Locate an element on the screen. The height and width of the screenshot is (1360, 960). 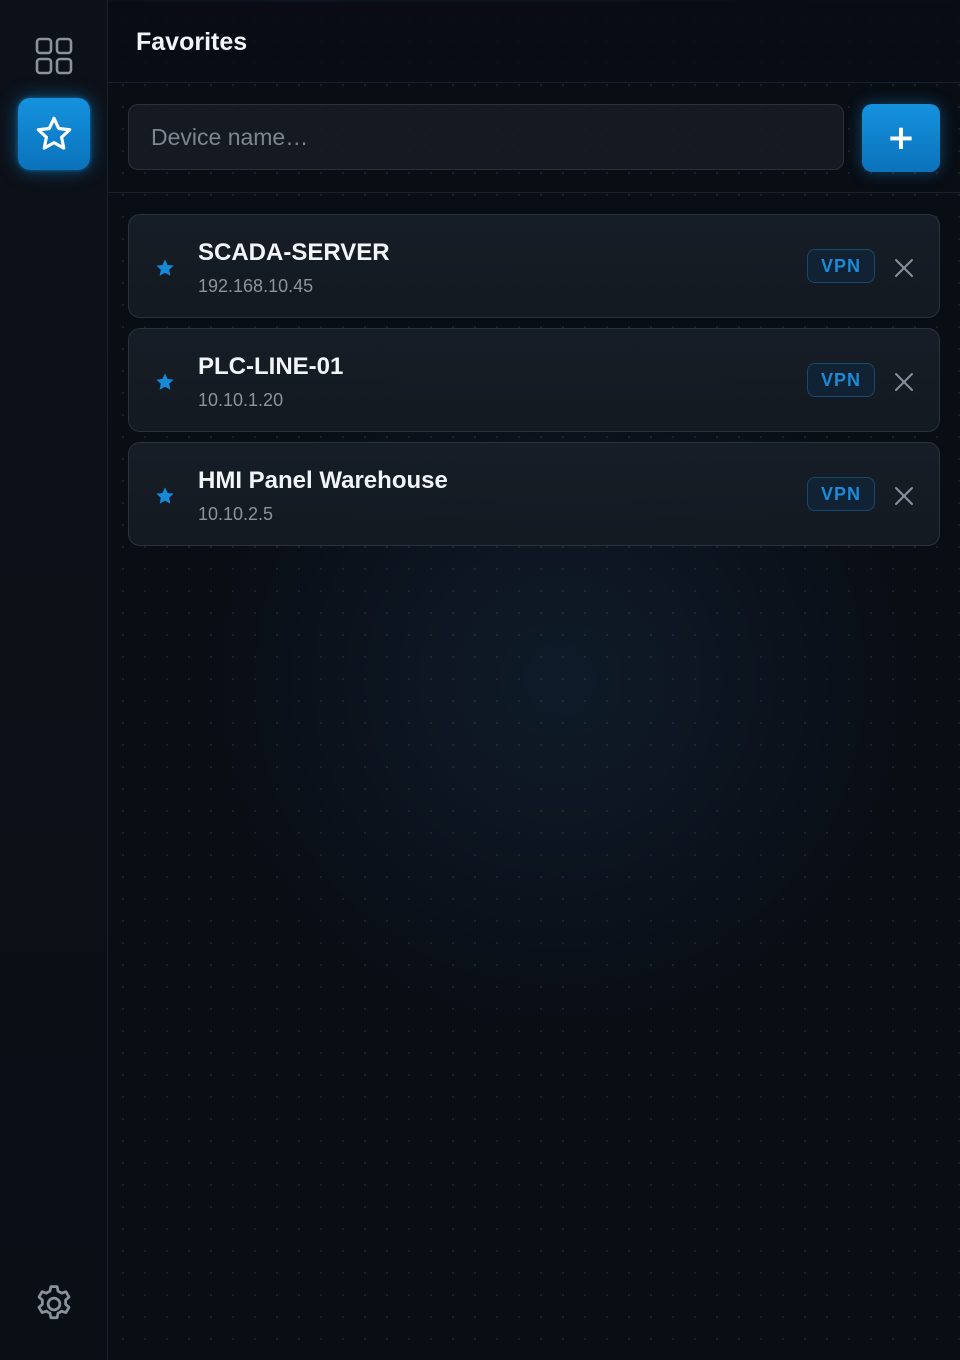
sidebar-item-favorites is located at coordinates (54, 134).